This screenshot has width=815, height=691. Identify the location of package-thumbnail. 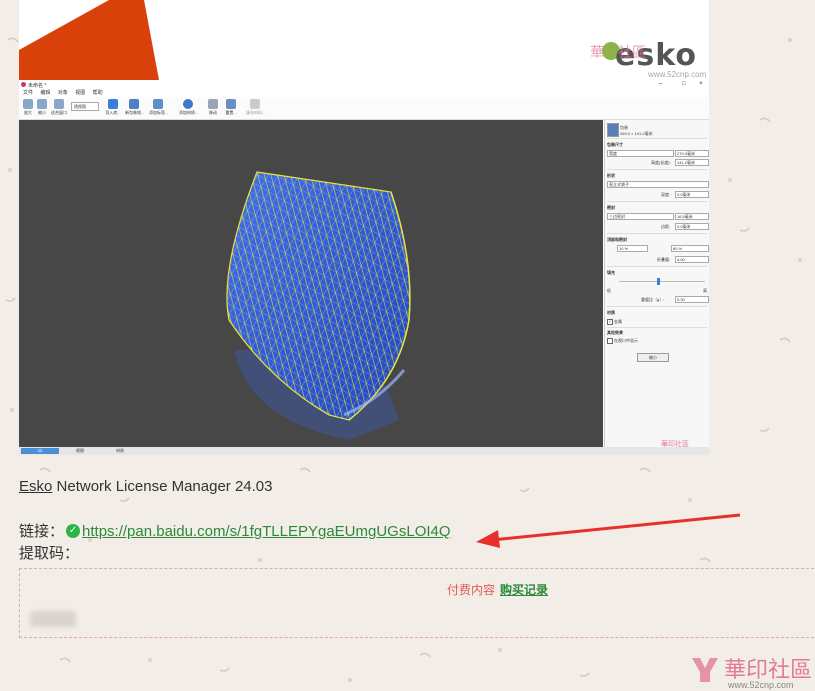
(613, 130).